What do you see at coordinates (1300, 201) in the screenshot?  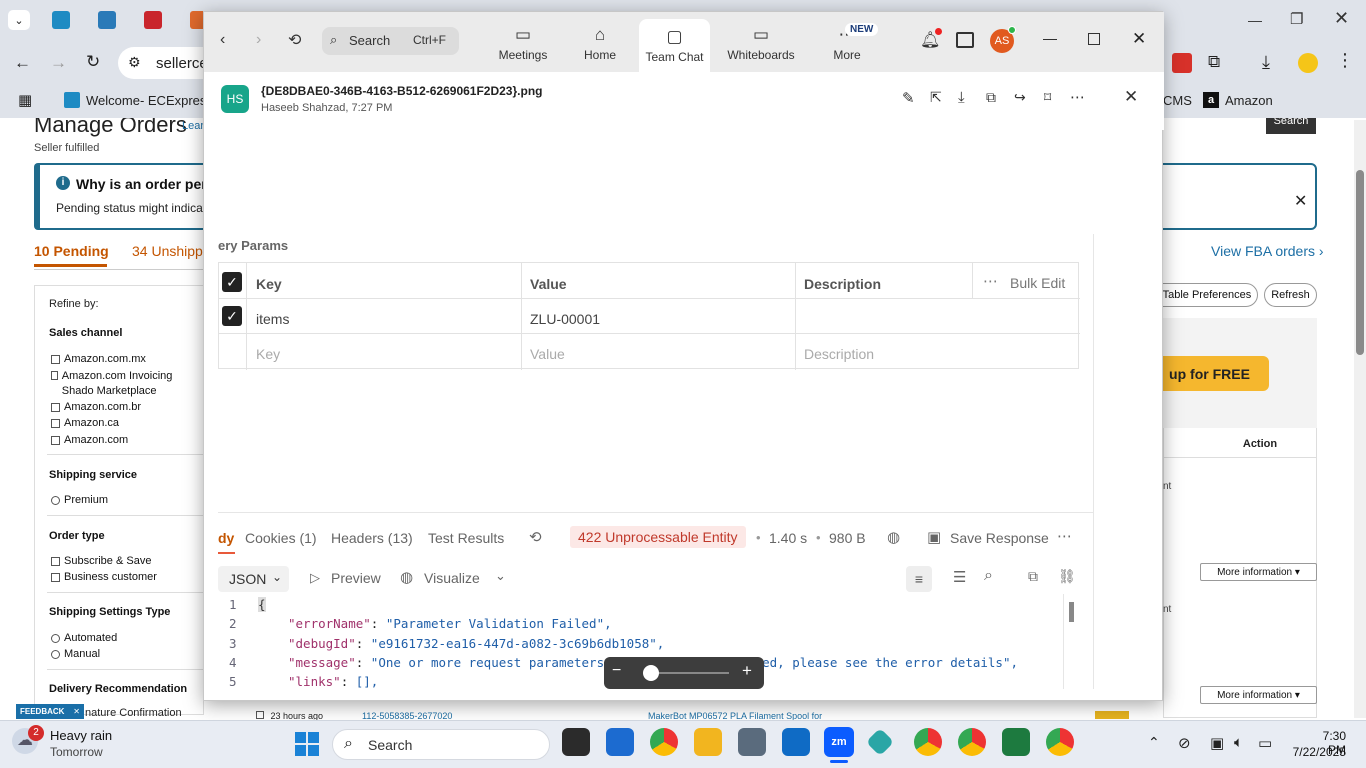 I see `info-close-icon: ✕` at bounding box center [1300, 201].